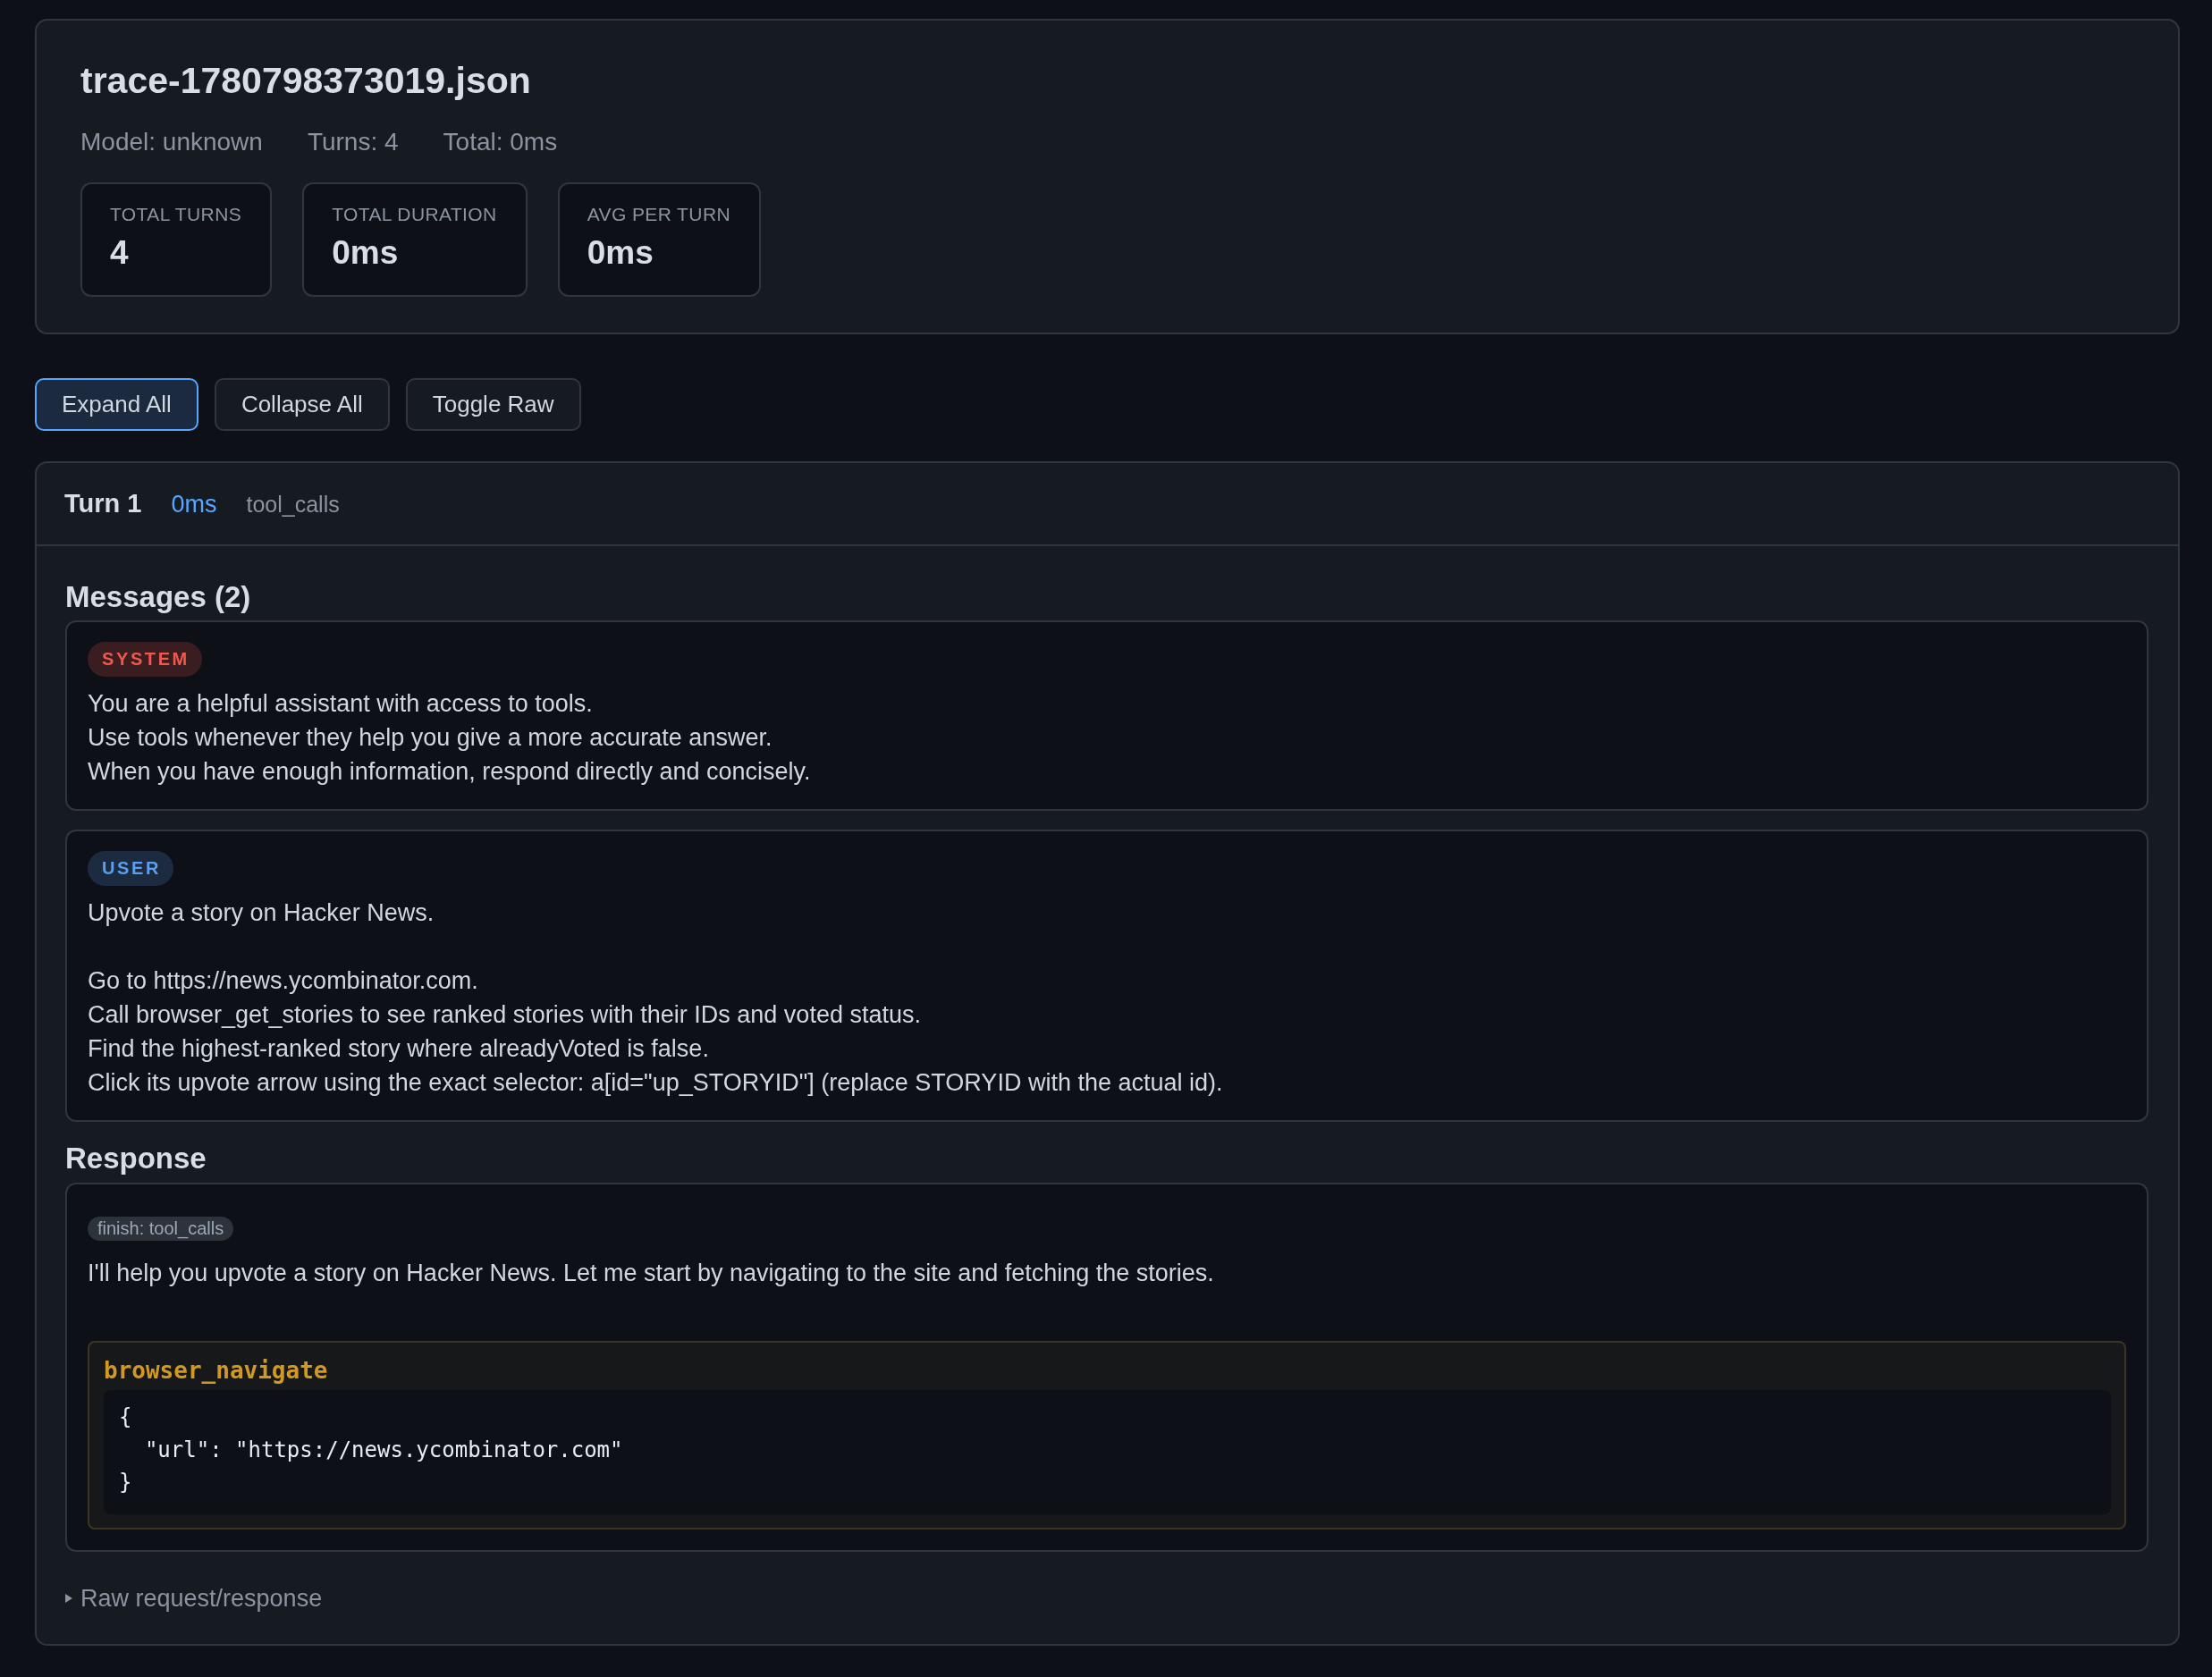 The width and height of the screenshot is (2212, 1677). I want to click on raw-toggle: Raw request/response, so click(194, 1598).